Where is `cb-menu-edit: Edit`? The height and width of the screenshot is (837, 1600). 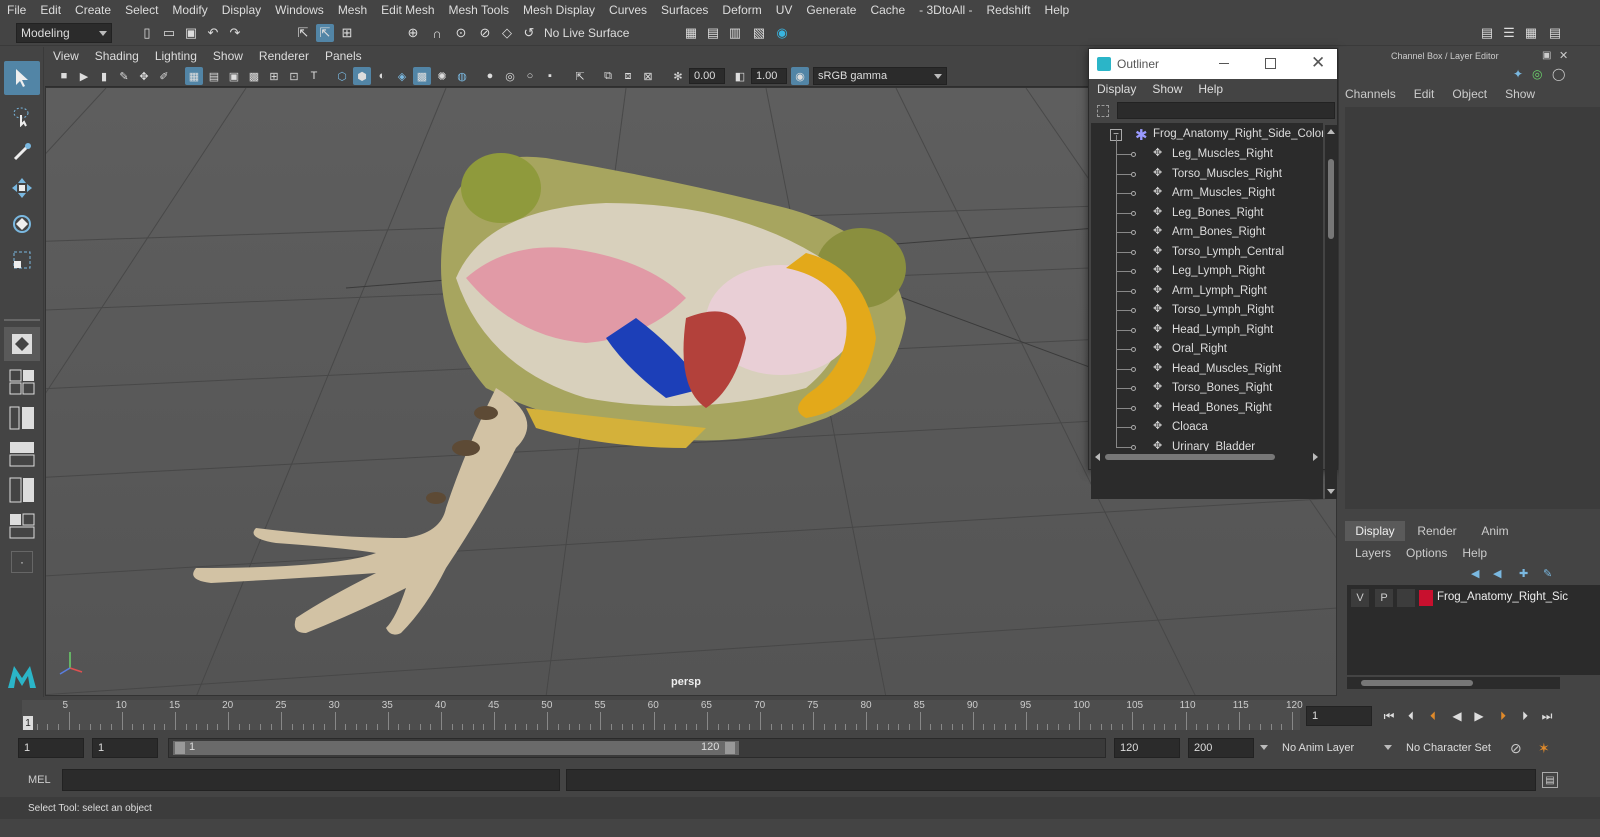 cb-menu-edit: Edit is located at coordinates (1424, 94).